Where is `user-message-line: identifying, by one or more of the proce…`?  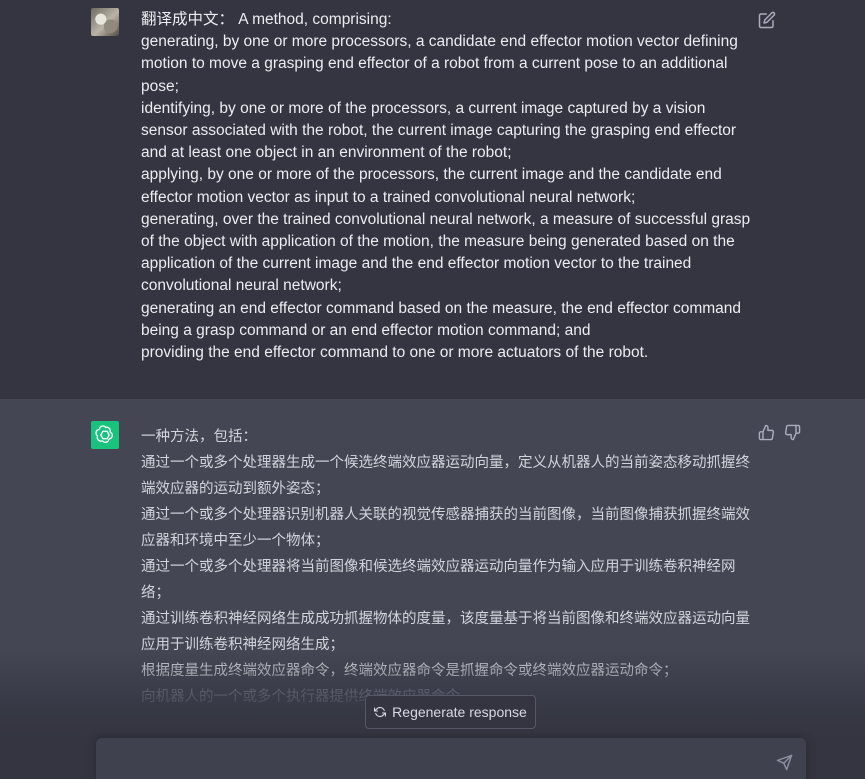 user-message-line: identifying, by one or more of the proce… is located at coordinates (439, 130).